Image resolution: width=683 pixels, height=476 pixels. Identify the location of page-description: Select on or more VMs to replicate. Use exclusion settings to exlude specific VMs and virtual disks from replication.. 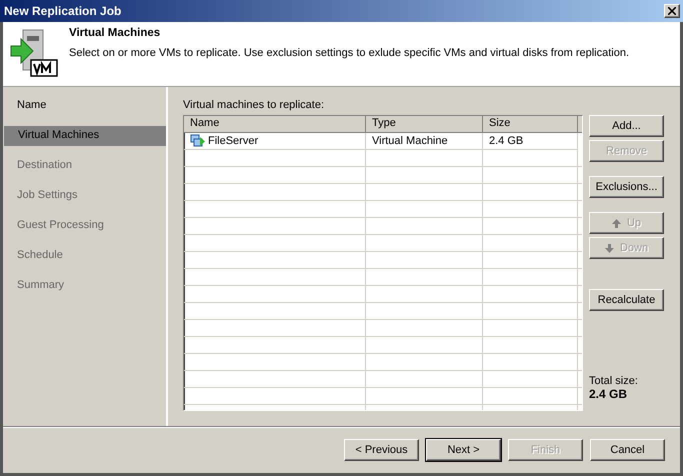
(349, 53).